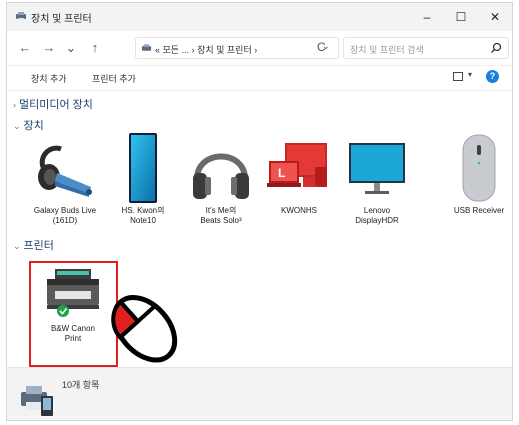 This screenshot has height=425, width=519. What do you see at coordinates (492, 76) in the screenshot?
I see `help-icon: ?` at bounding box center [492, 76].